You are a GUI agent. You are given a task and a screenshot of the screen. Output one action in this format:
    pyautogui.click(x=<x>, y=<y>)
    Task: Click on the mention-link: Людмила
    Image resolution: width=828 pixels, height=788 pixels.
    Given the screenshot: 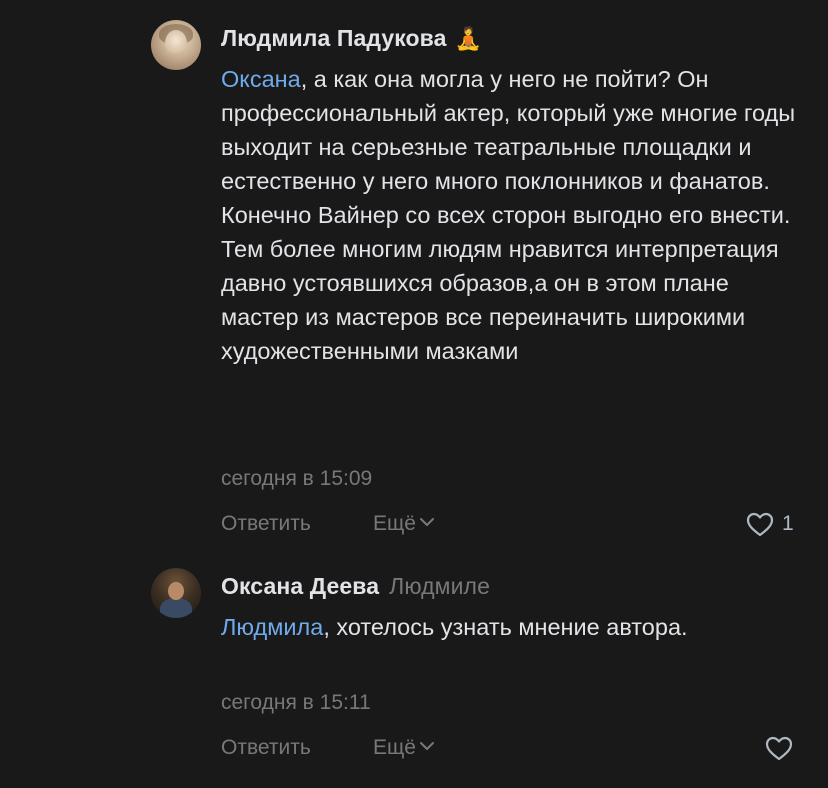 What is the action you would take?
    pyautogui.click(x=272, y=627)
    